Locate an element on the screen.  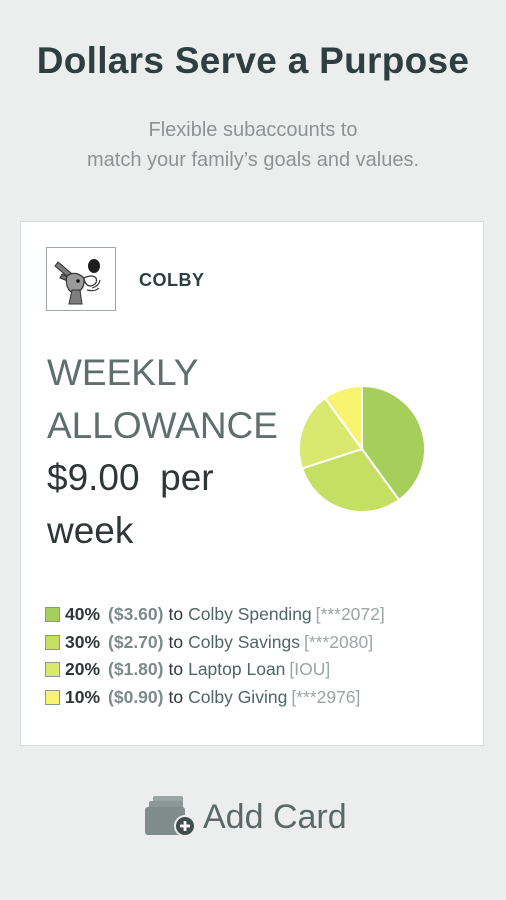
legend-amount: ($3.60) is located at coordinates (136, 614).